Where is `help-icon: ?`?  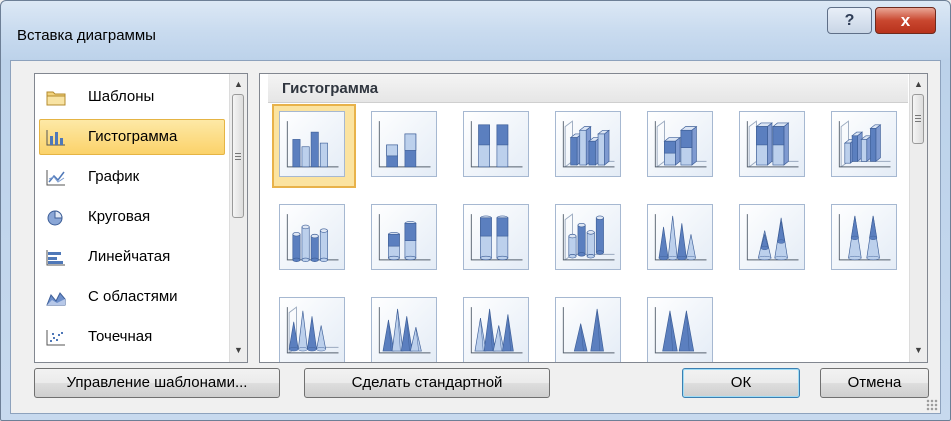 help-icon: ? is located at coordinates (849, 20).